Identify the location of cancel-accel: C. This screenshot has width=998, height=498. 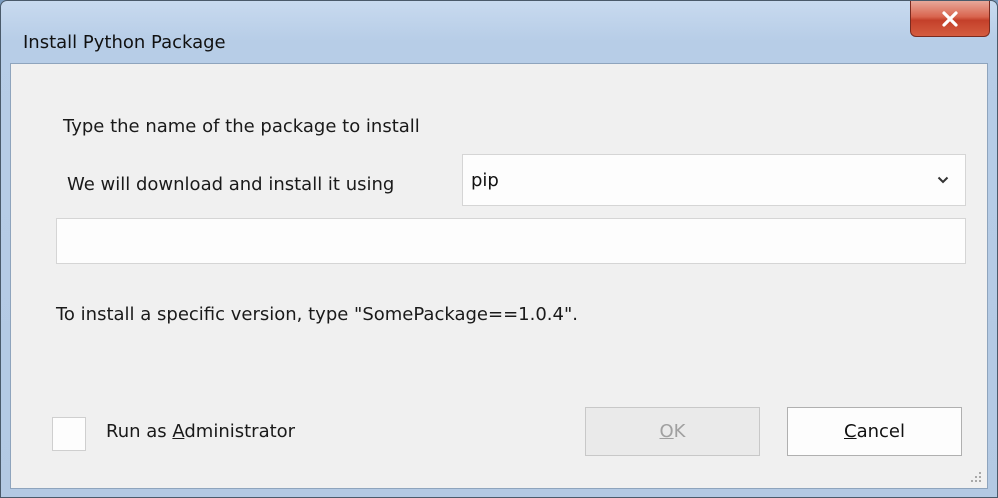
(850, 431).